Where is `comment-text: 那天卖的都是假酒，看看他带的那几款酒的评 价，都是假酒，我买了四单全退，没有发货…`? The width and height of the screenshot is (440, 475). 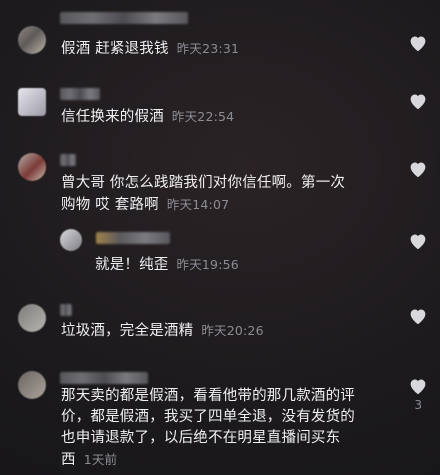
comment-text: 那天卖的都是假酒，看看他带的那几款酒的评 价，都是假酒，我买了四单全退，没有发货… is located at coordinates (208, 428).